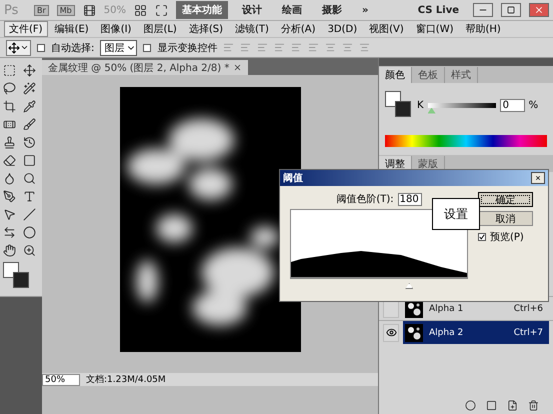 This screenshot has height=414, width=553. I want to click on maximize-icon, so click(511, 10).